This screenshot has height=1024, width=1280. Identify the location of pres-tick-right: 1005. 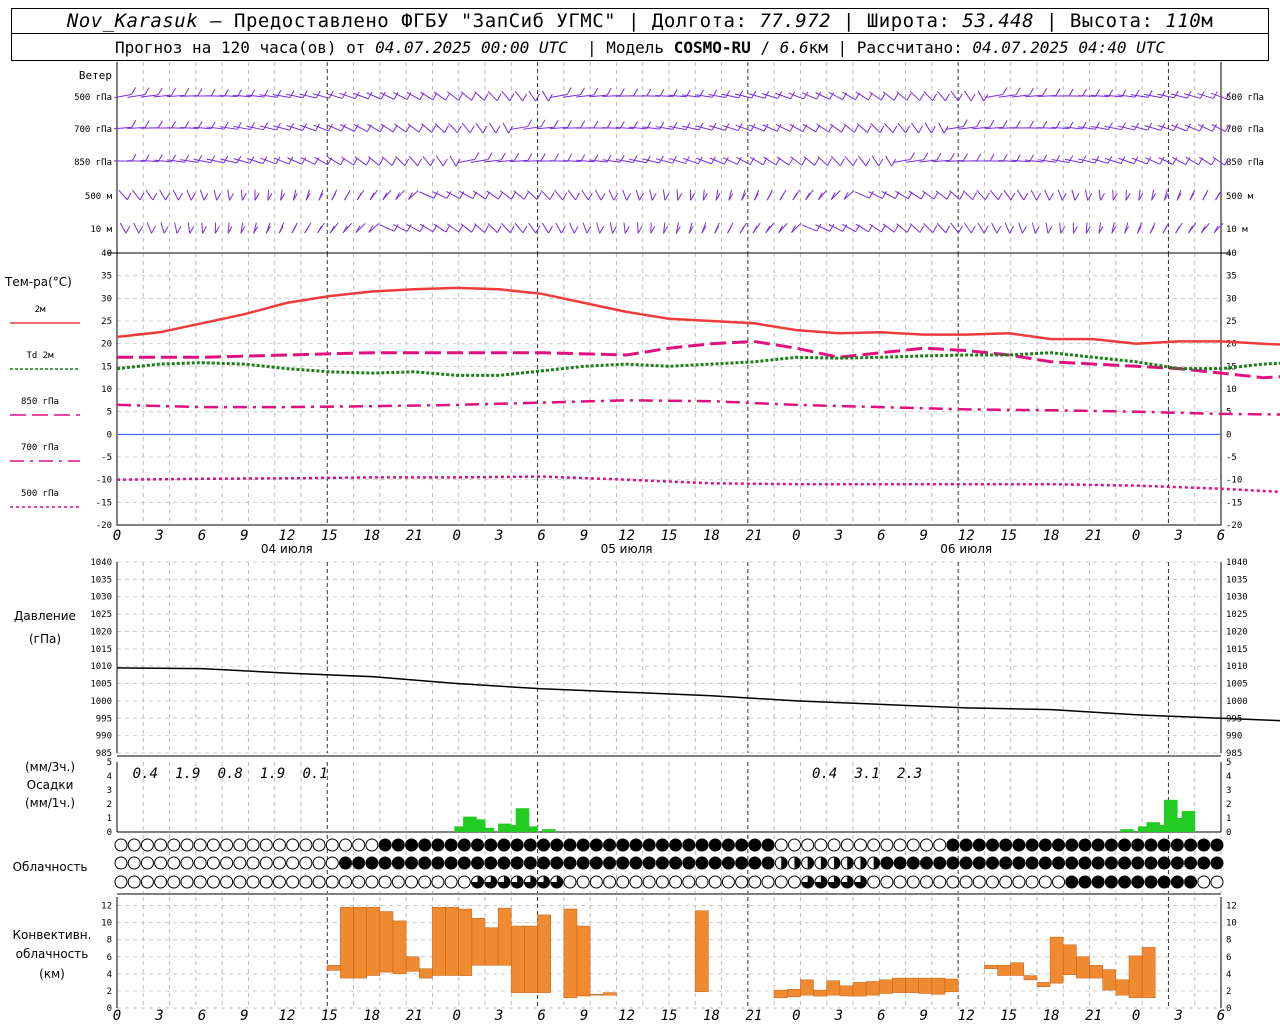
(1237, 685).